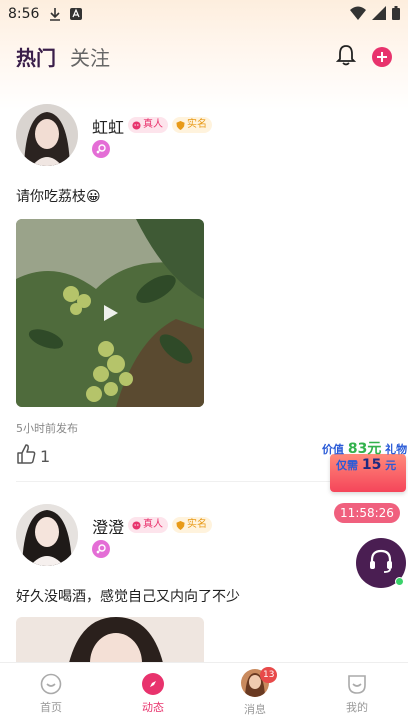 The width and height of the screenshot is (408, 727). What do you see at coordinates (204, 56) in the screenshot?
I see `top-tab-bar: 热门 关注` at bounding box center [204, 56].